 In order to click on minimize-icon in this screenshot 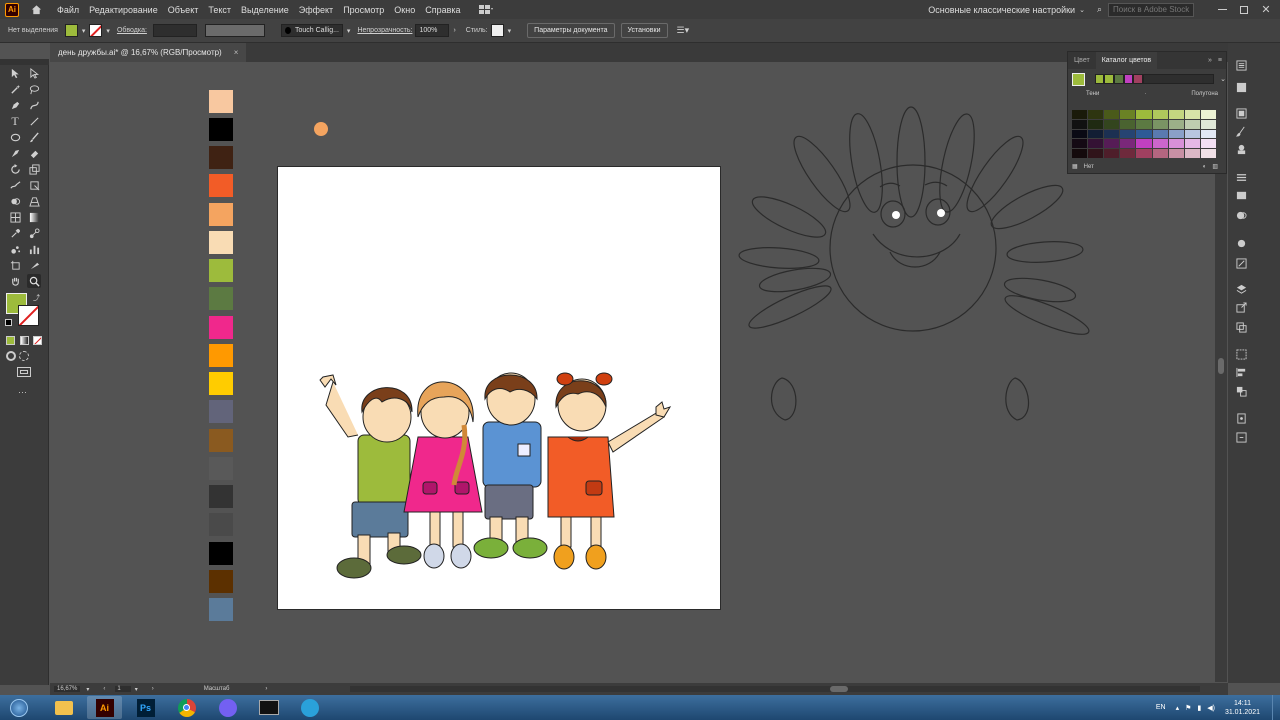, I will do `click(1222, 10)`.